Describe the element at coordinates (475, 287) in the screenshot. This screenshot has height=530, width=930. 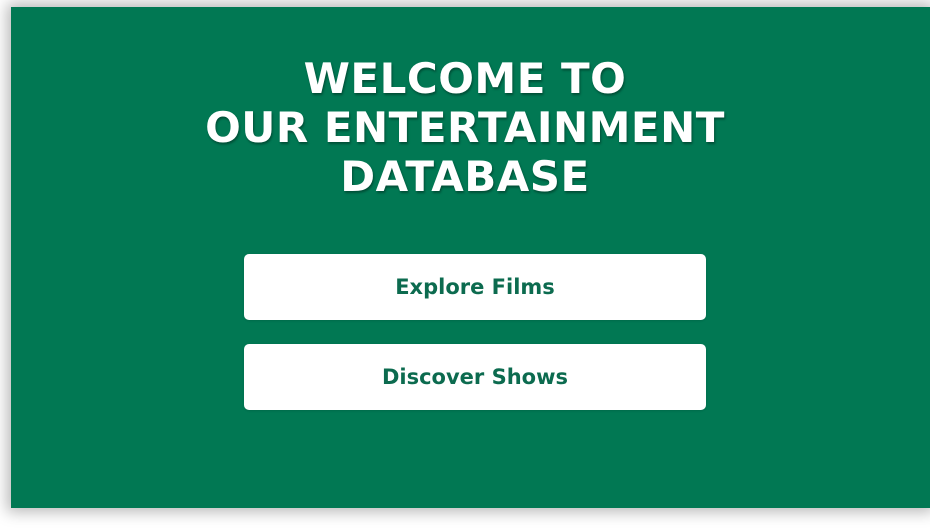
I see `explore-films-button: Explore Films` at that location.